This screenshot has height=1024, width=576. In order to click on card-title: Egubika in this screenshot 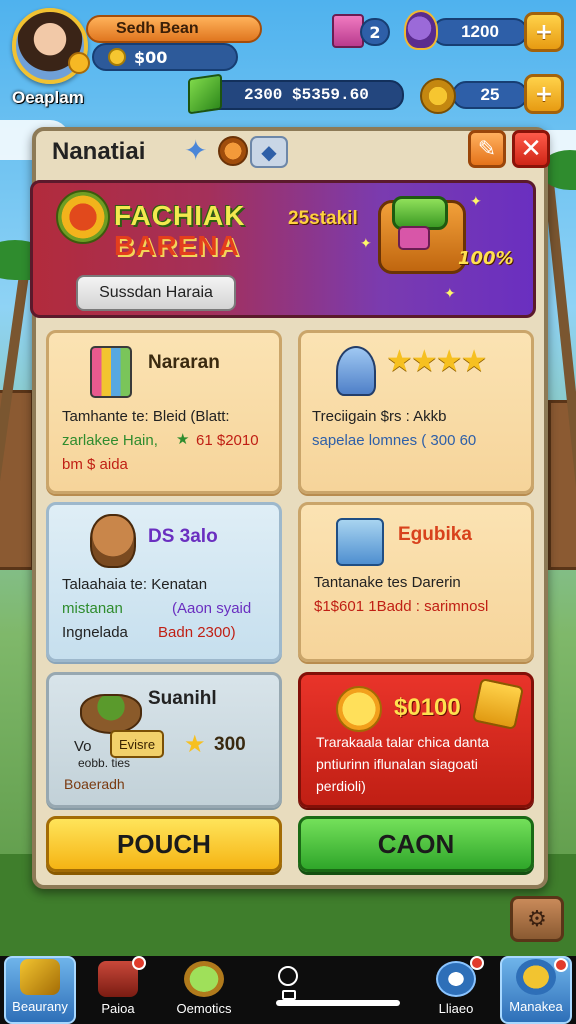, I will do `click(435, 534)`.